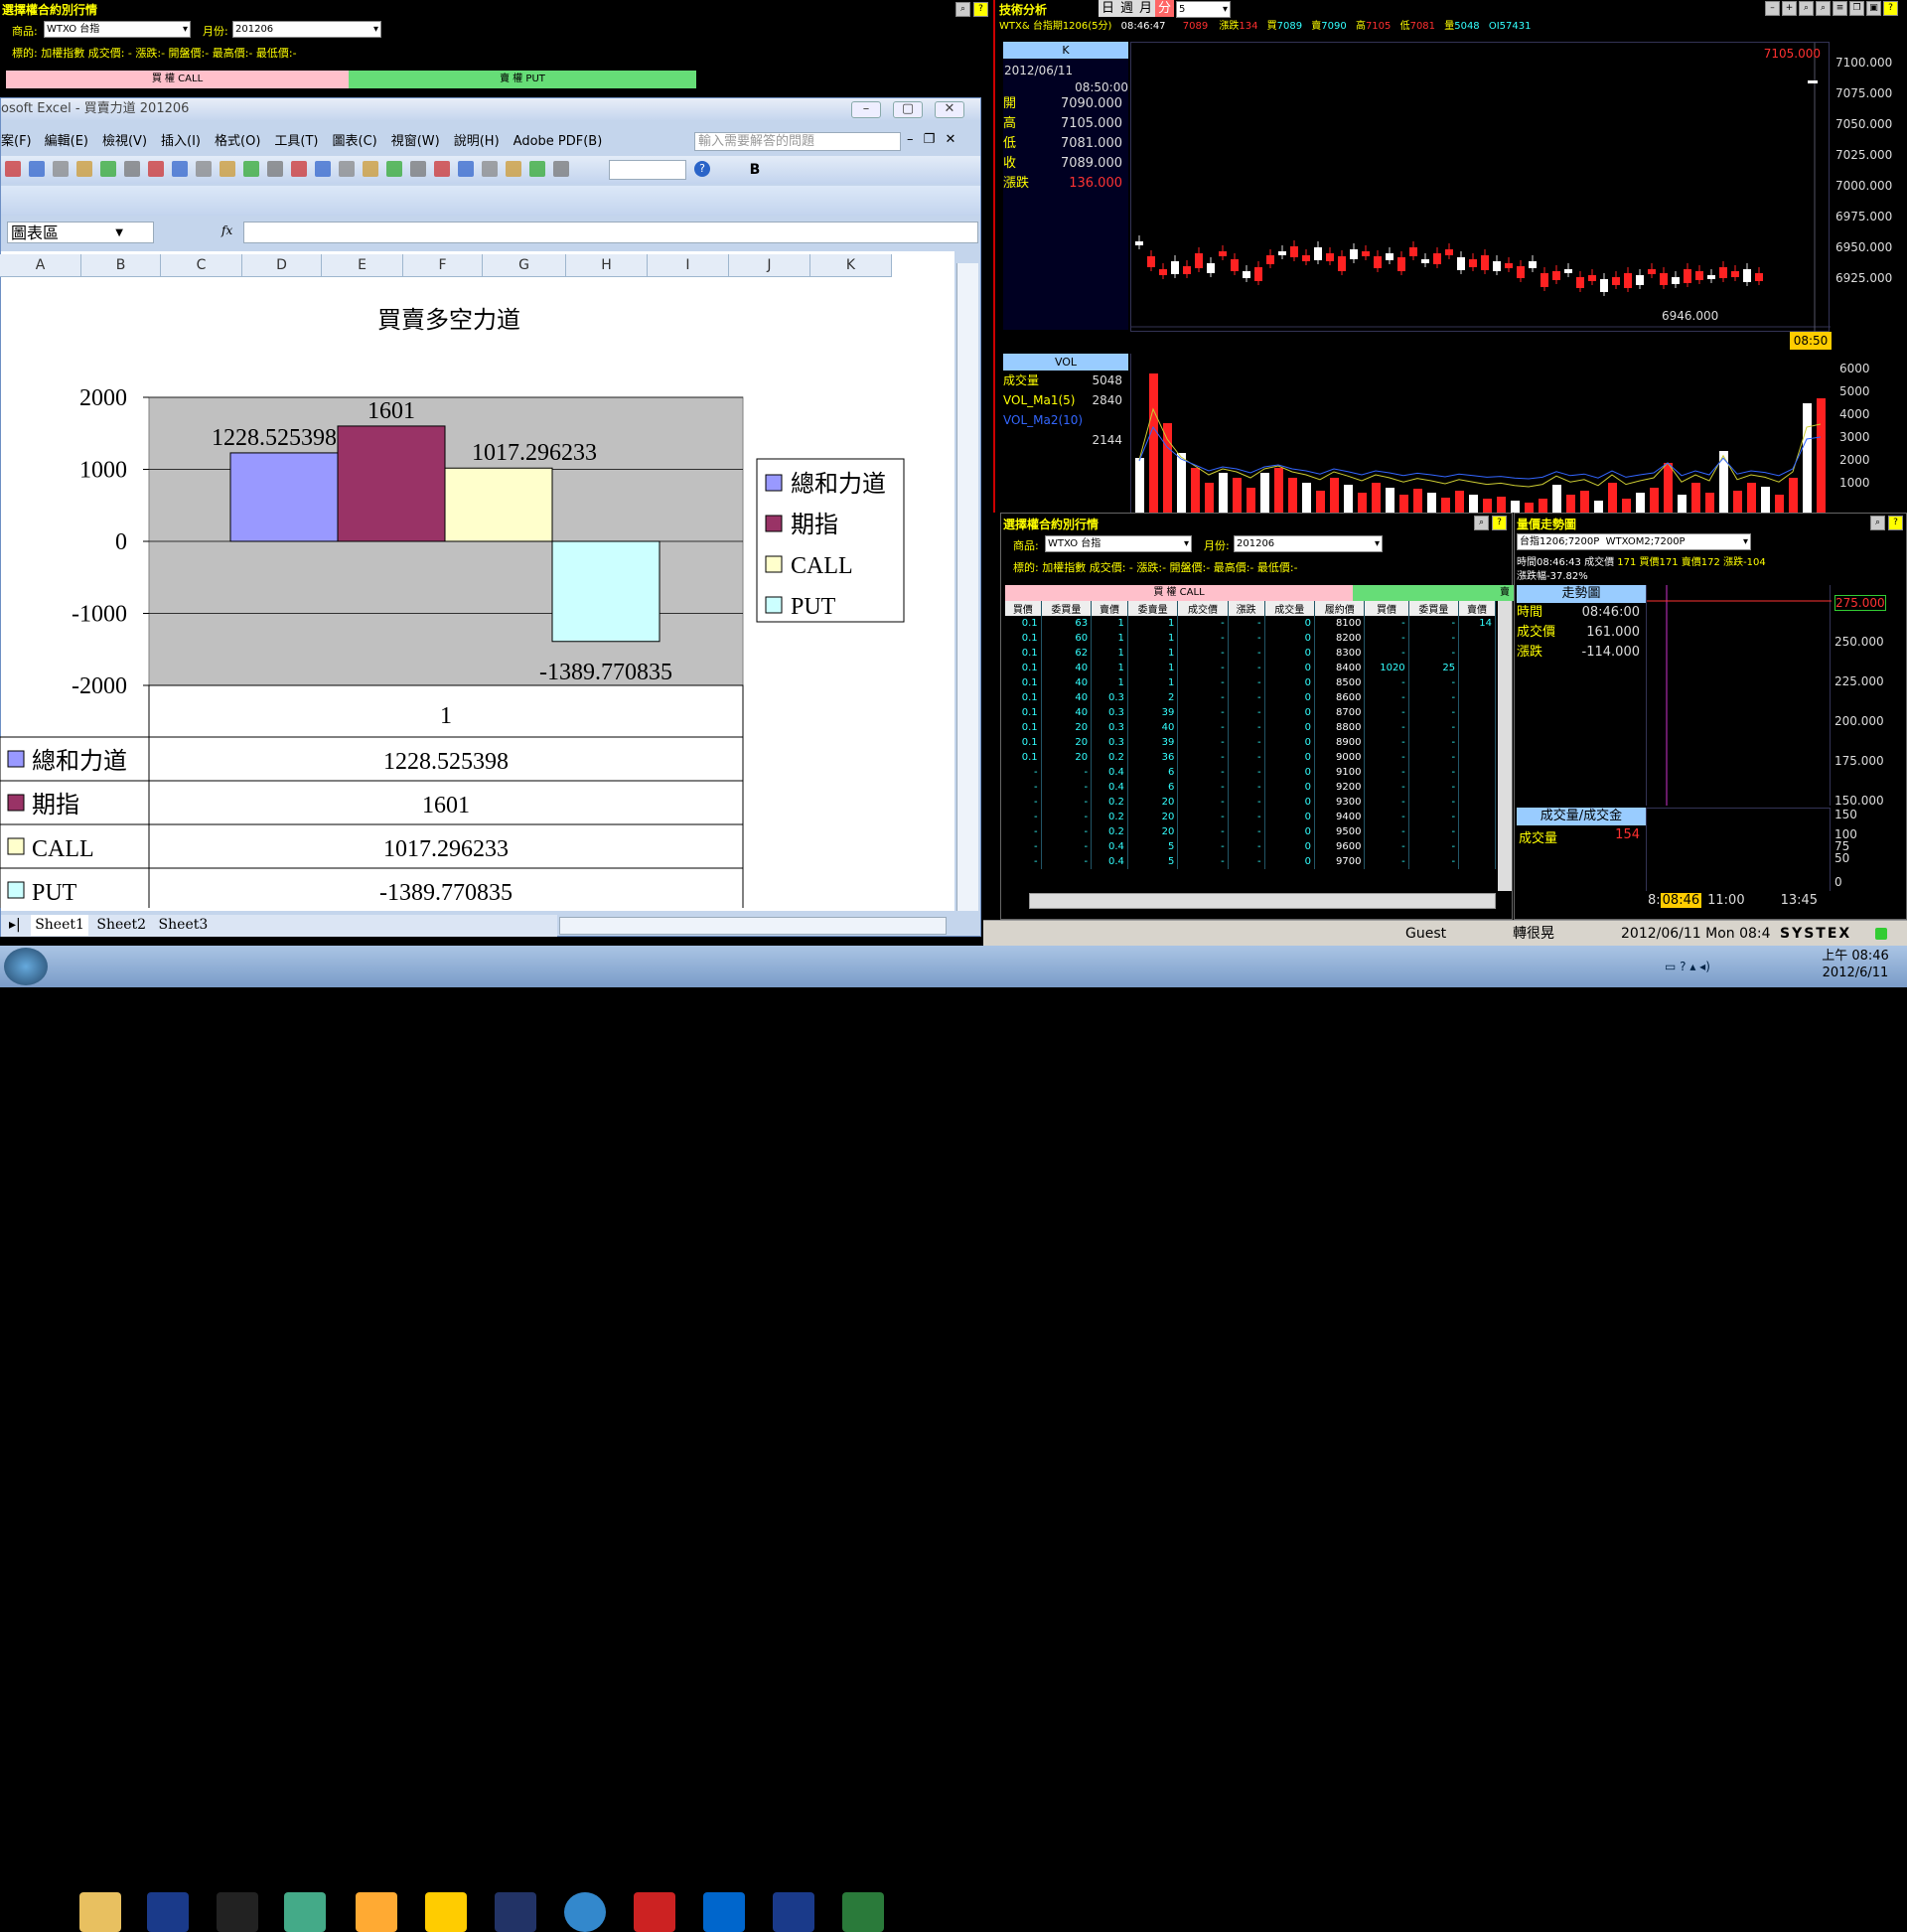 The width and height of the screenshot is (1907, 1932). I want to click on menu-item: 圖表(C), so click(355, 141).